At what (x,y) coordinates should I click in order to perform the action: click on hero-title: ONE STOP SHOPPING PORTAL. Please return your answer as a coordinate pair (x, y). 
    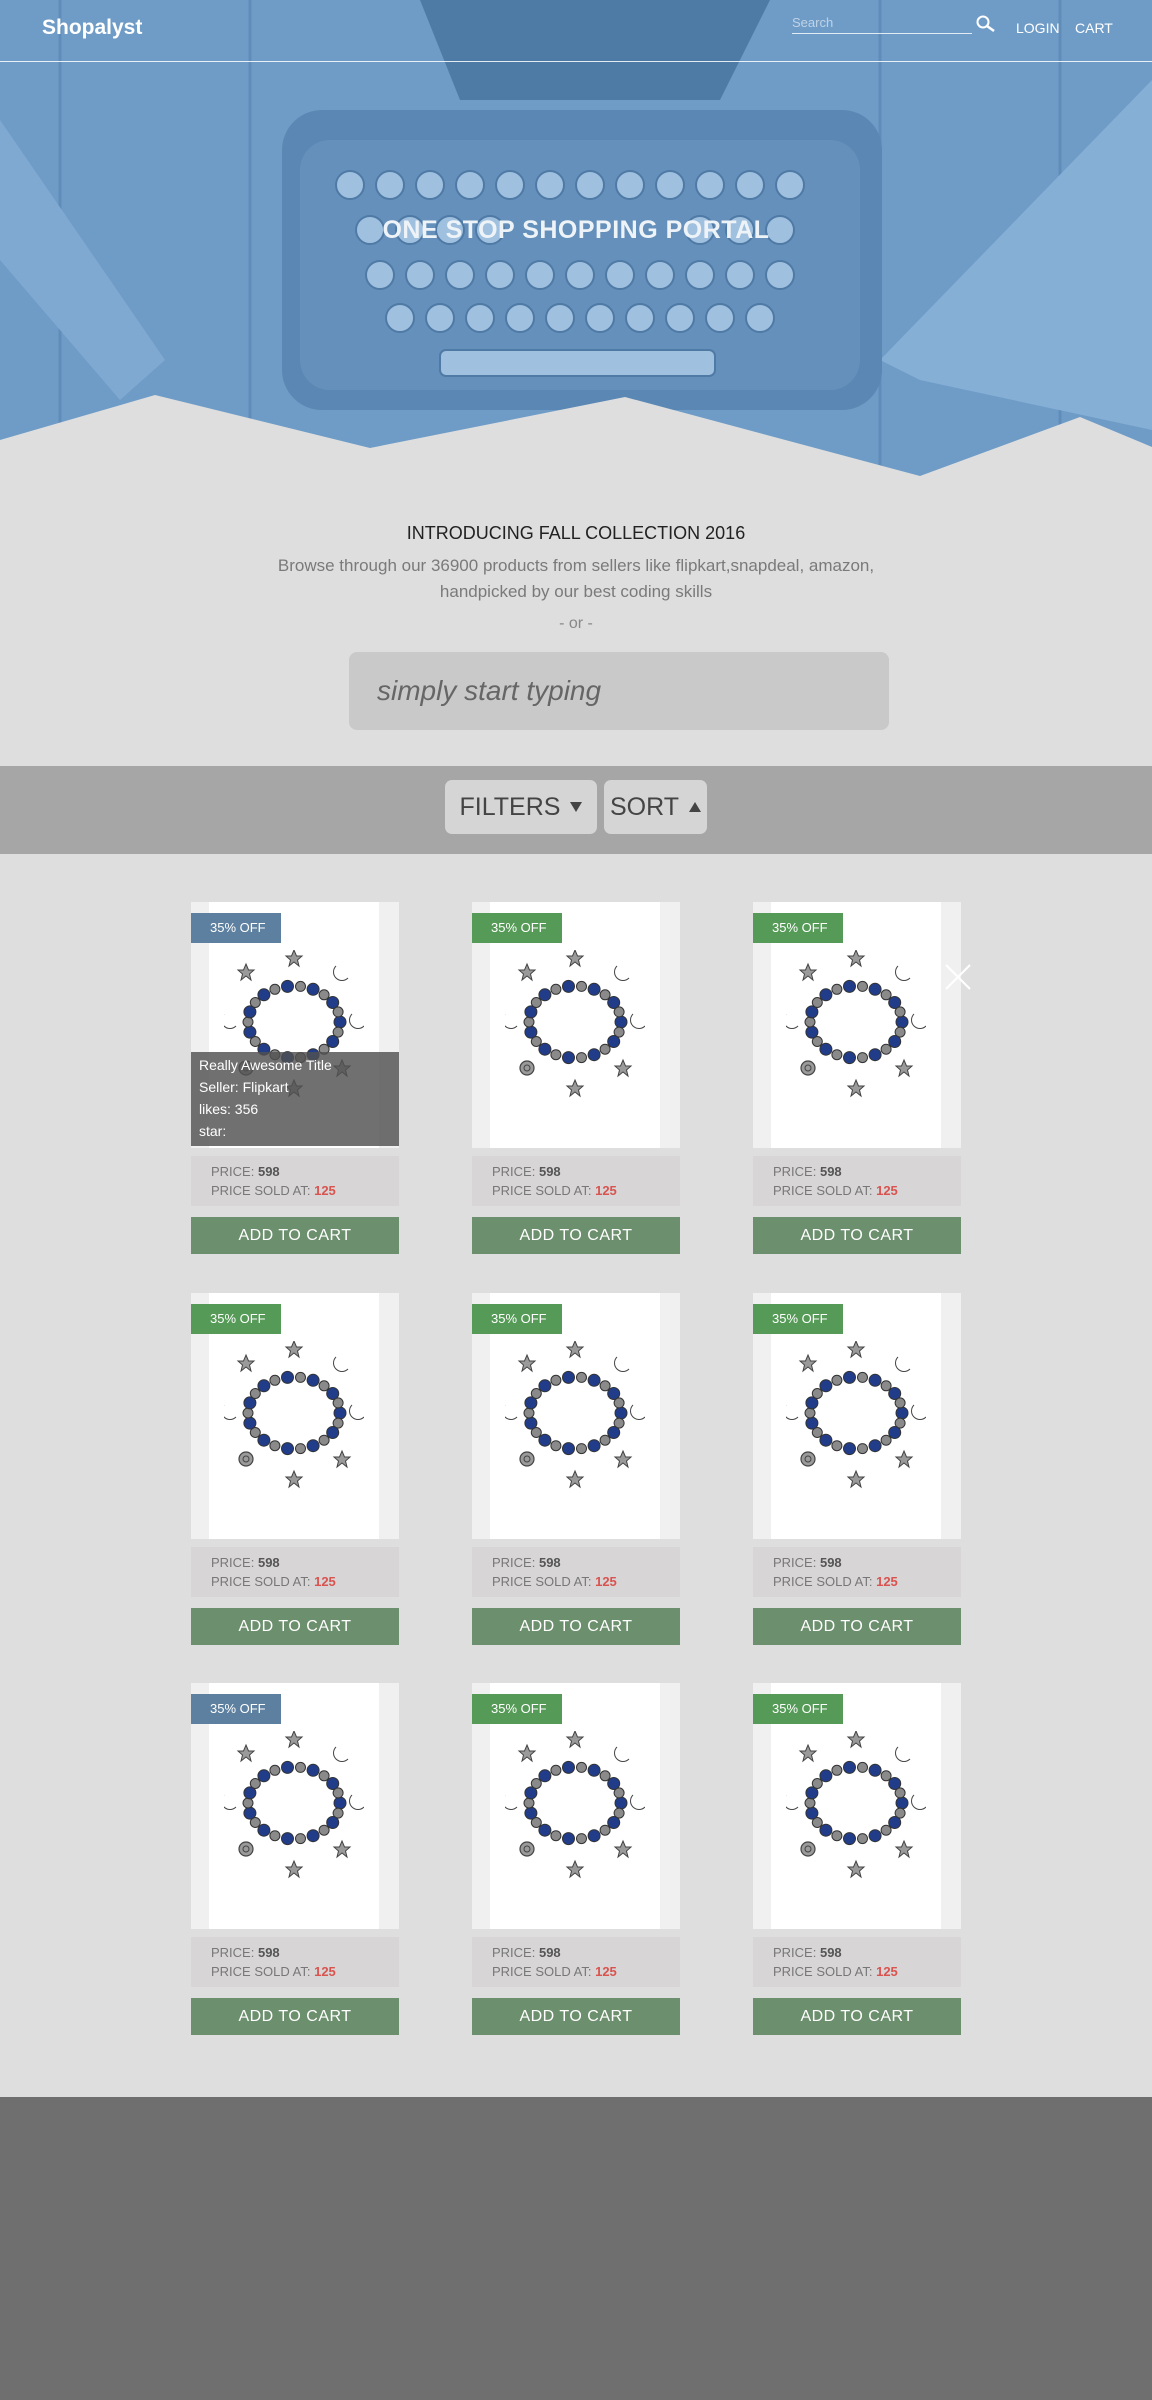
    Looking at the image, I should click on (576, 230).